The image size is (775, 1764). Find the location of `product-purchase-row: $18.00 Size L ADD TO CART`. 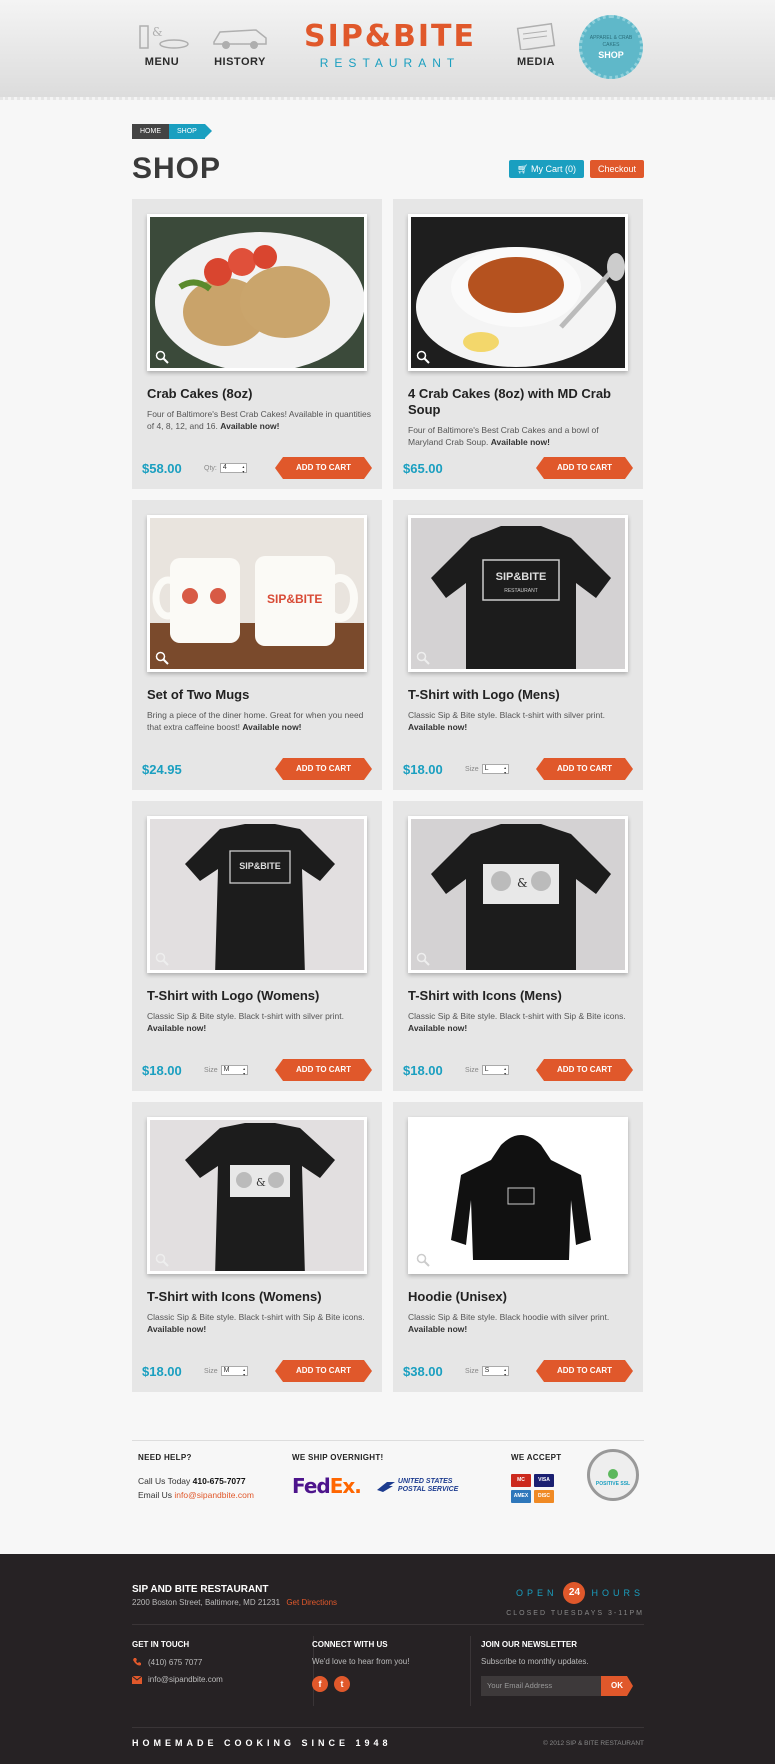

product-purchase-row: $18.00 Size L ADD TO CART is located at coordinates (518, 1070).